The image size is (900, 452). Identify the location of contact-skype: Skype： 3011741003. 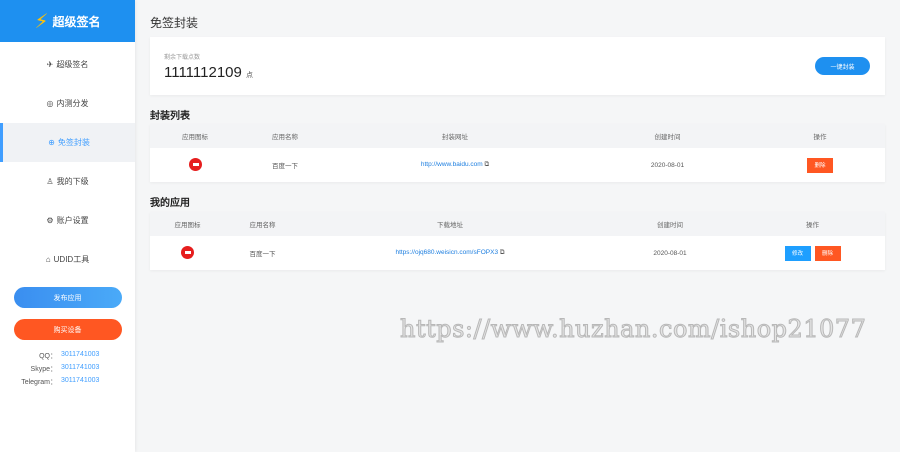
(65, 368).